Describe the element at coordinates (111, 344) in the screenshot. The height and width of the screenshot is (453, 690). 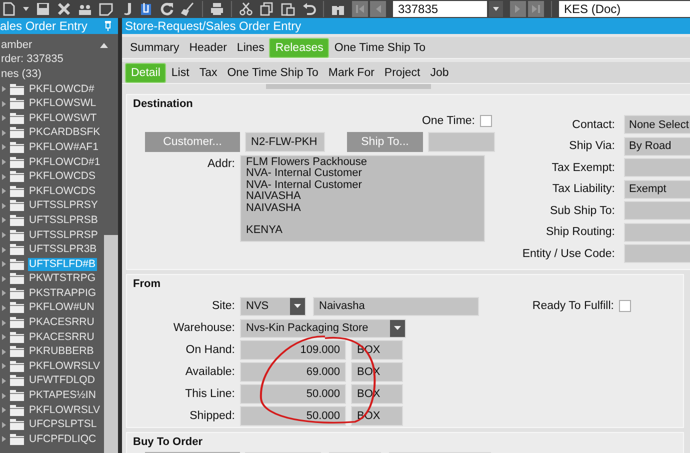
I see `scrollbar-thumb` at that location.